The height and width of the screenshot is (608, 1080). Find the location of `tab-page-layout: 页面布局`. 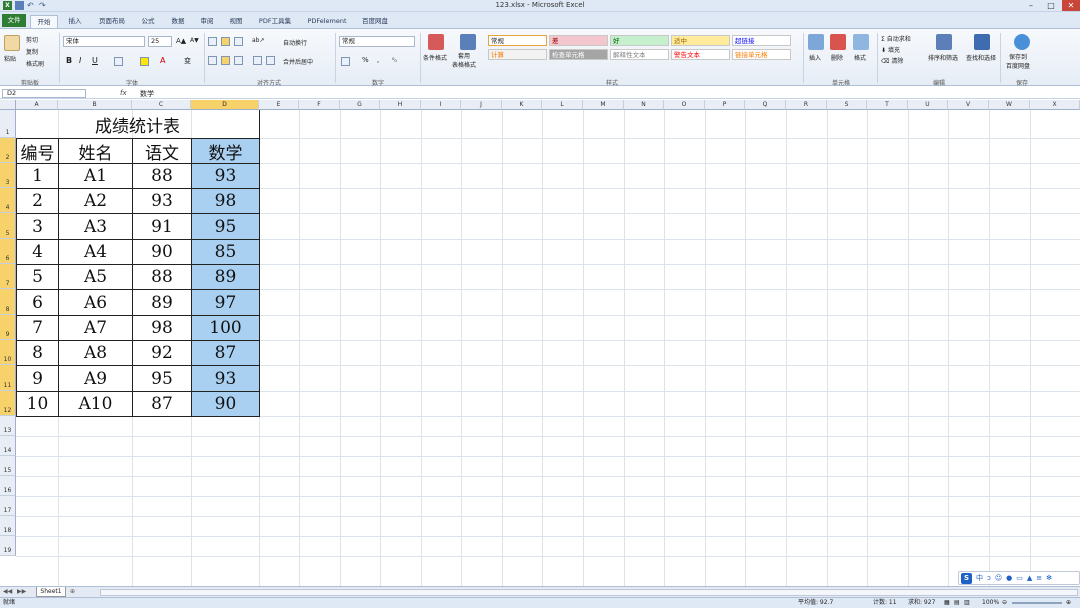

tab-page-layout: 页面布局 is located at coordinates (112, 21).